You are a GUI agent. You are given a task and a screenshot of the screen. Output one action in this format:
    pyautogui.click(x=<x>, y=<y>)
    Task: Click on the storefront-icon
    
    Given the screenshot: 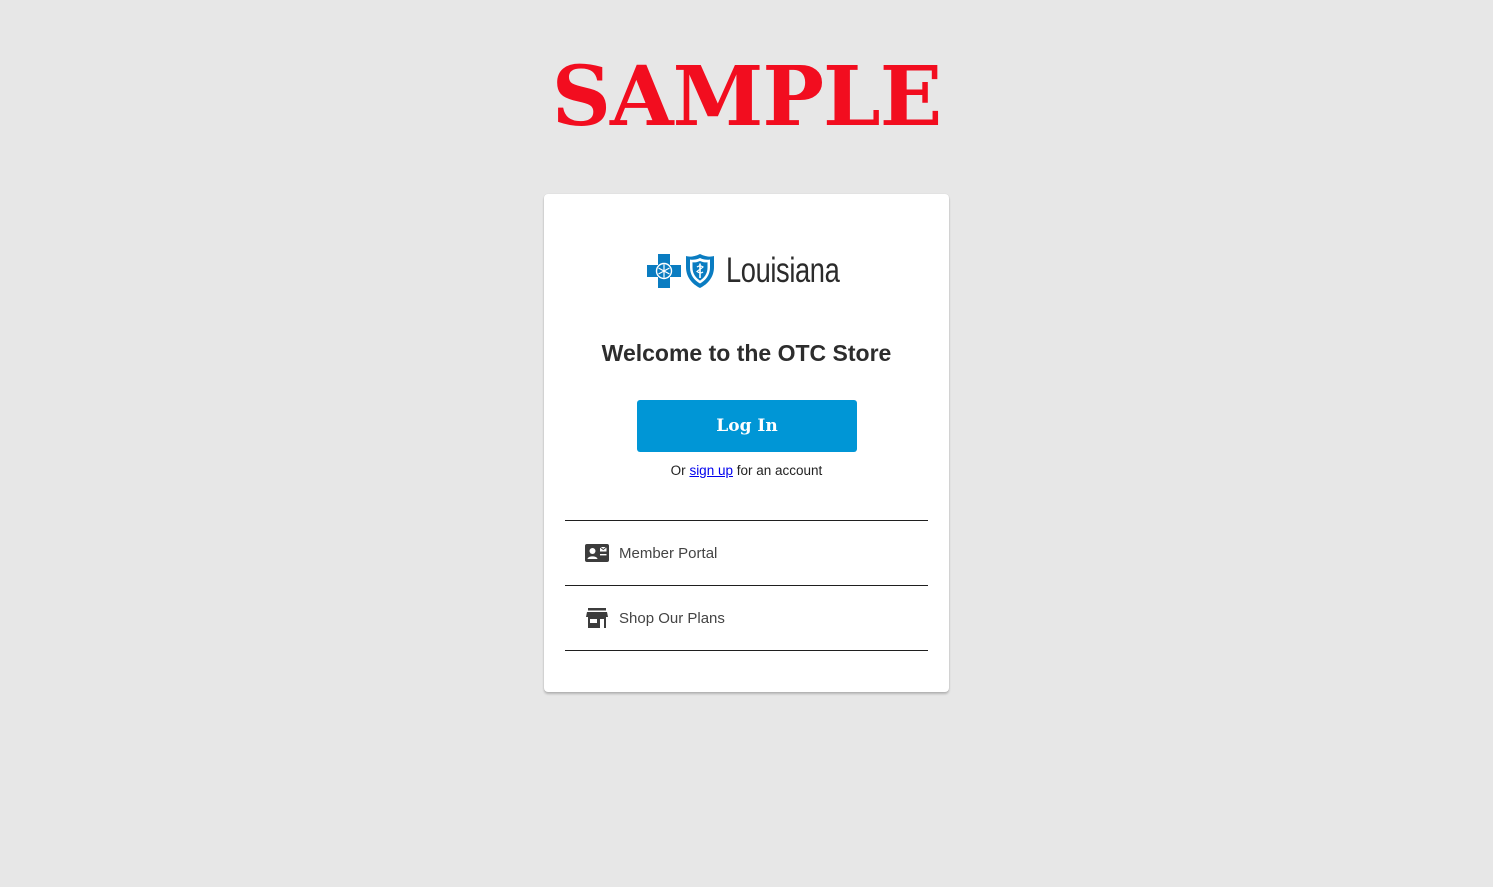 What is the action you would take?
    pyautogui.click(x=597, y=618)
    